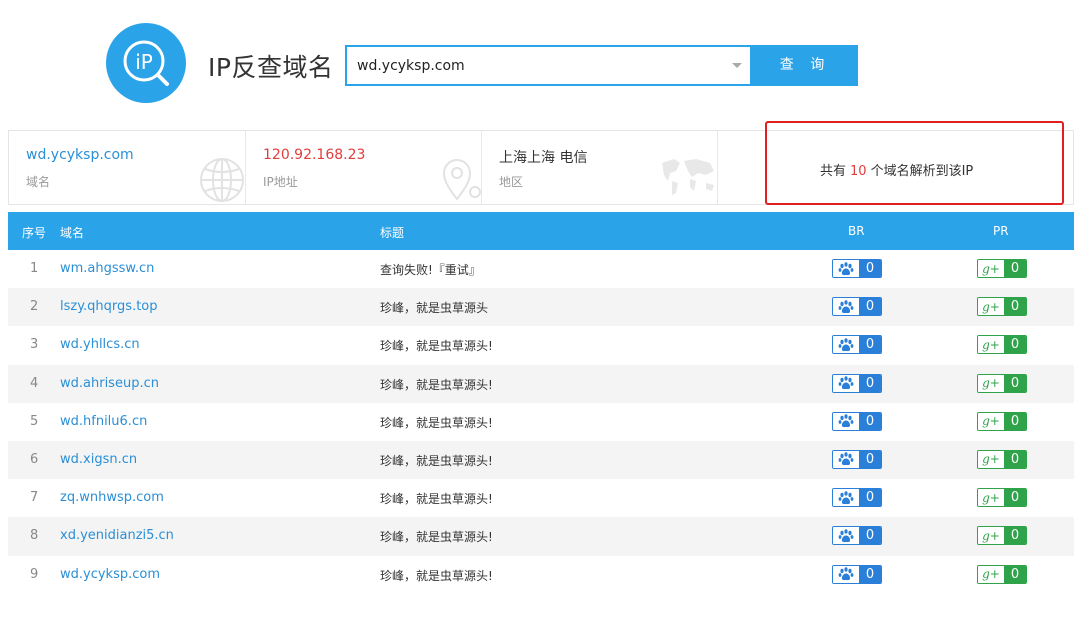 The image size is (1080, 621). I want to click on ip-label: IP地址, so click(280, 182).